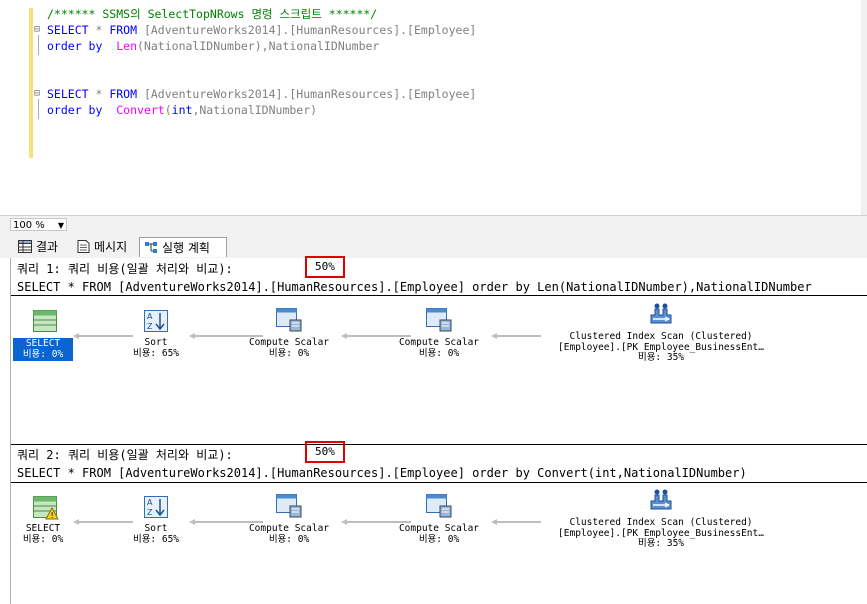 The height and width of the screenshot is (604, 867). I want to click on results-tab-strip: 결과 메시지 실행 계획, so click(433, 246).